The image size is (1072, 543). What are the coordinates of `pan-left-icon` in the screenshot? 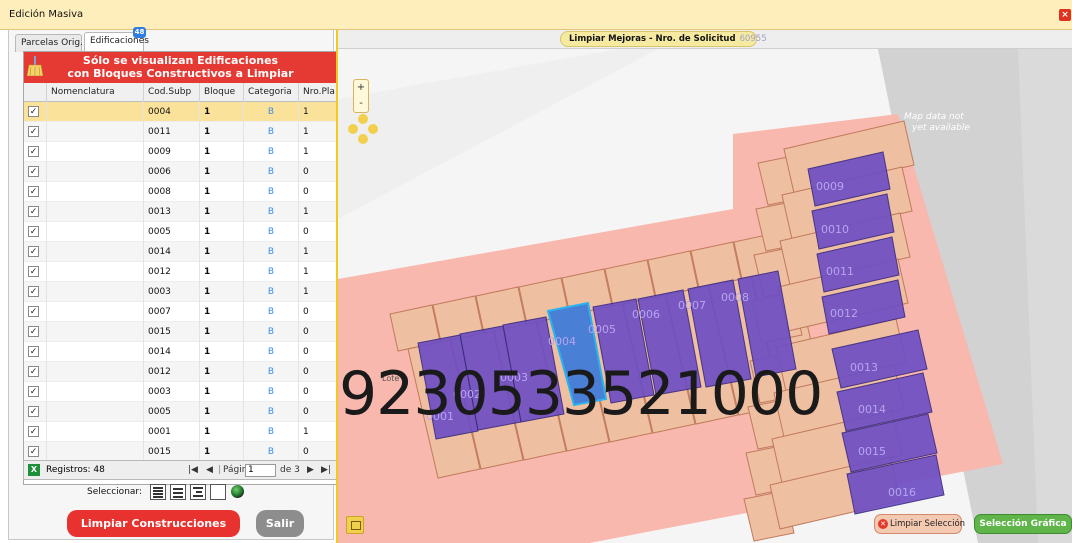 It's located at (353, 129).